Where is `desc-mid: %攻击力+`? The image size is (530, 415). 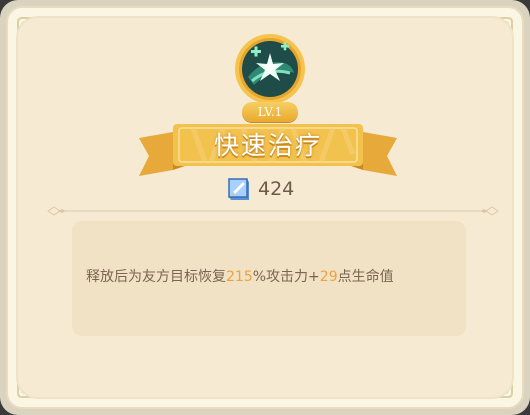 desc-mid: %攻击力+ is located at coordinates (286, 277).